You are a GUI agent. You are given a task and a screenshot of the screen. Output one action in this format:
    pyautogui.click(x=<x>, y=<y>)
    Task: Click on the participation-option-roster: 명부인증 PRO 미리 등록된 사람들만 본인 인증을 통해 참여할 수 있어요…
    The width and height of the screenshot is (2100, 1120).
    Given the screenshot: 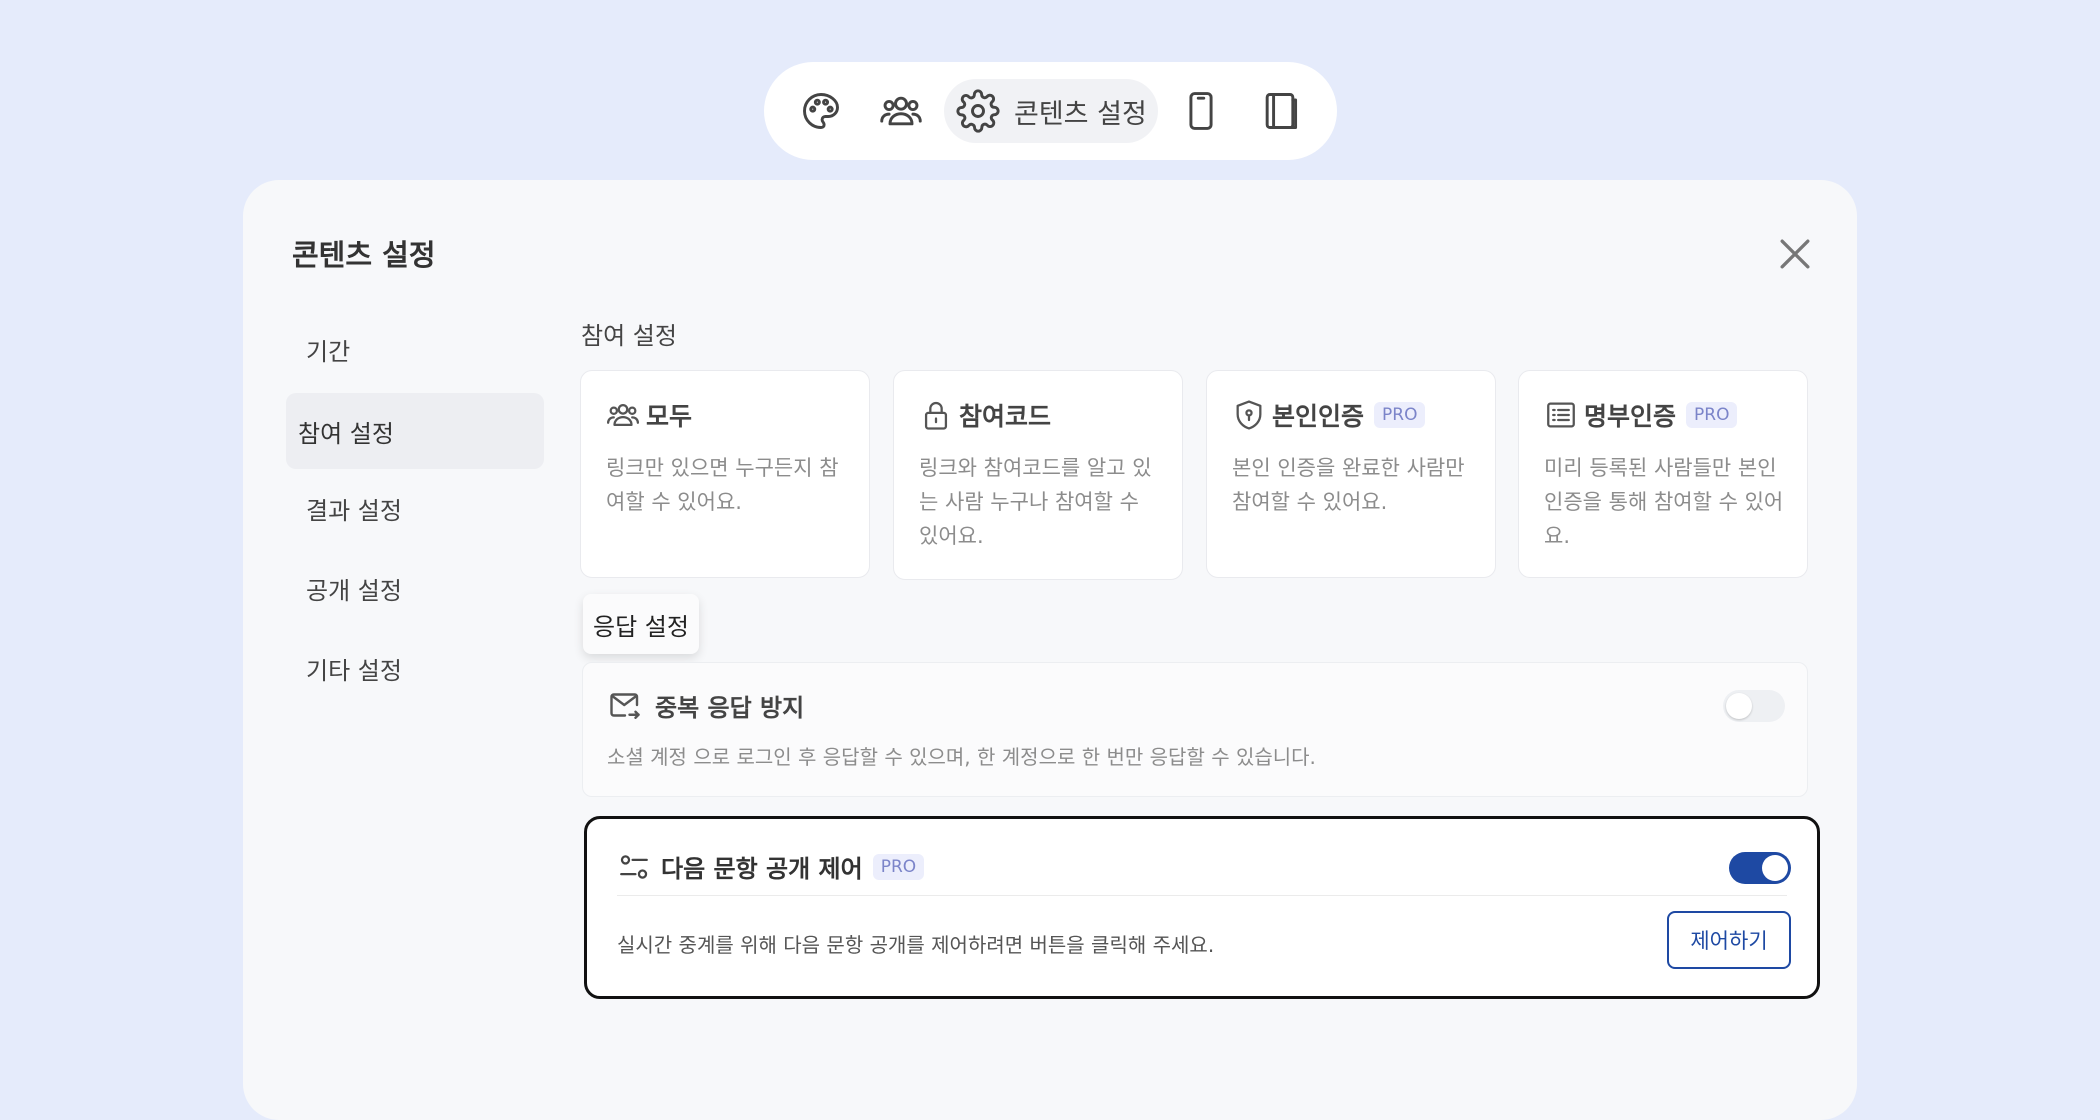 What is the action you would take?
    pyautogui.click(x=1663, y=474)
    